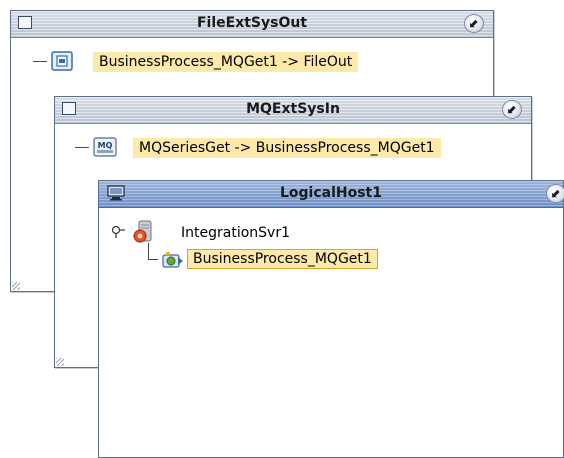  I want to click on window-title: LogicalHost1, so click(330, 193).